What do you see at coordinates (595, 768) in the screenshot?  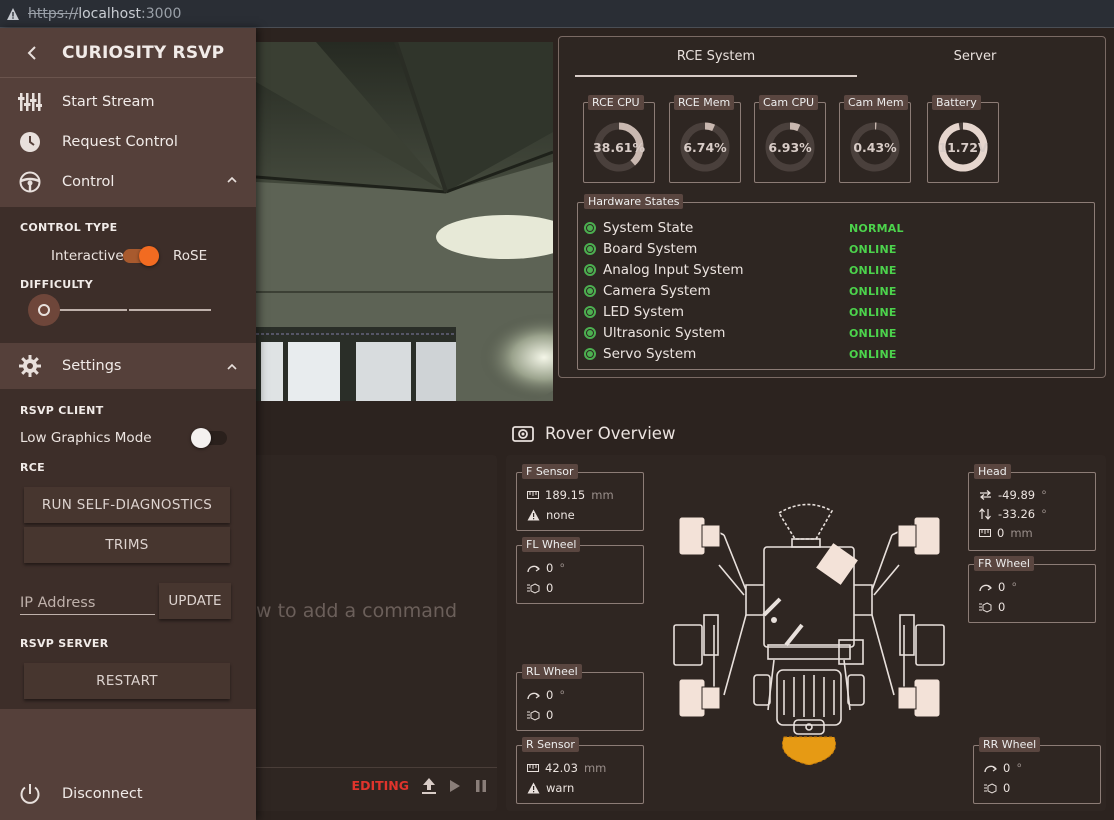 I see `unit: mm` at bounding box center [595, 768].